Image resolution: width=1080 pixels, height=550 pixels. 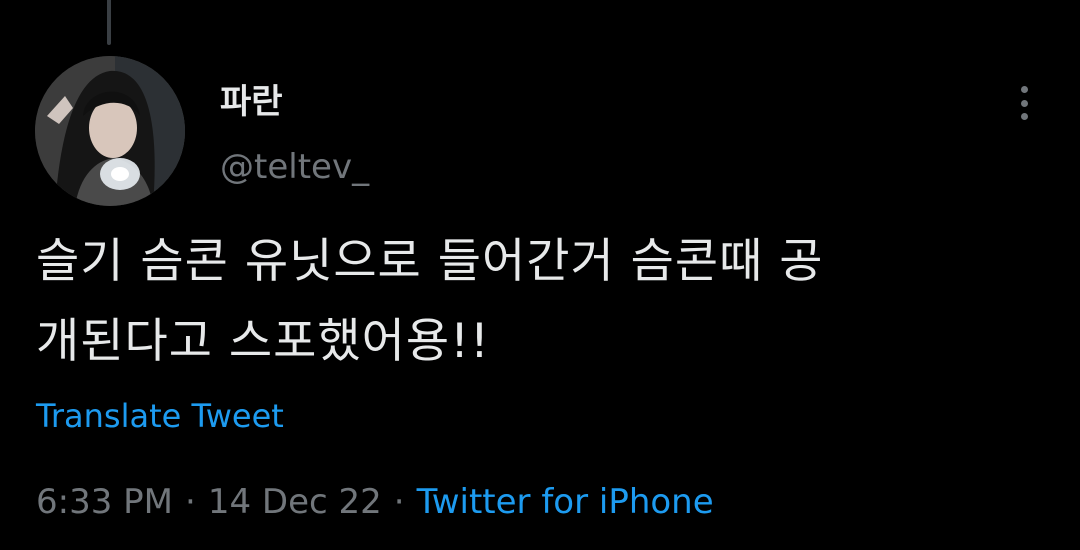 What do you see at coordinates (565, 502) in the screenshot?
I see `tweet-source-link: Twitter for iPhone` at bounding box center [565, 502].